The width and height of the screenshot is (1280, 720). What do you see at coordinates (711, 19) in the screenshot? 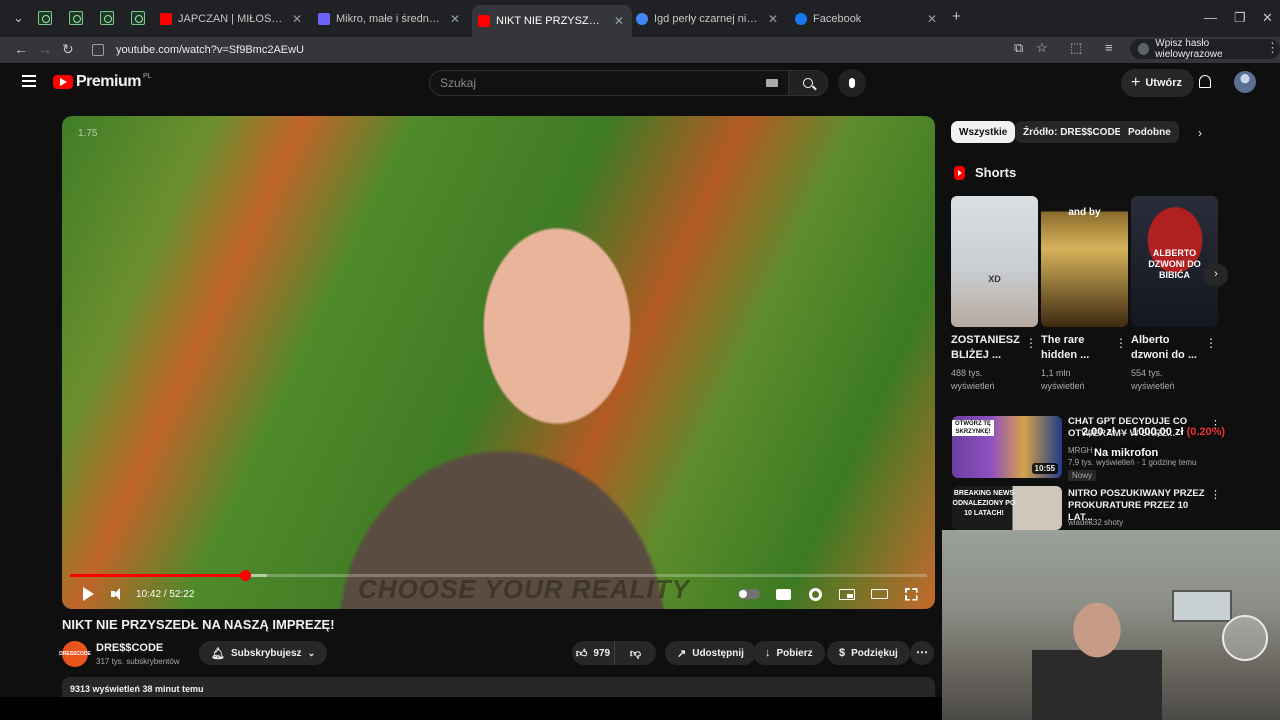
I see `browser-tab: Igd perły czarnej nidy dofinansowanie ✕` at bounding box center [711, 19].